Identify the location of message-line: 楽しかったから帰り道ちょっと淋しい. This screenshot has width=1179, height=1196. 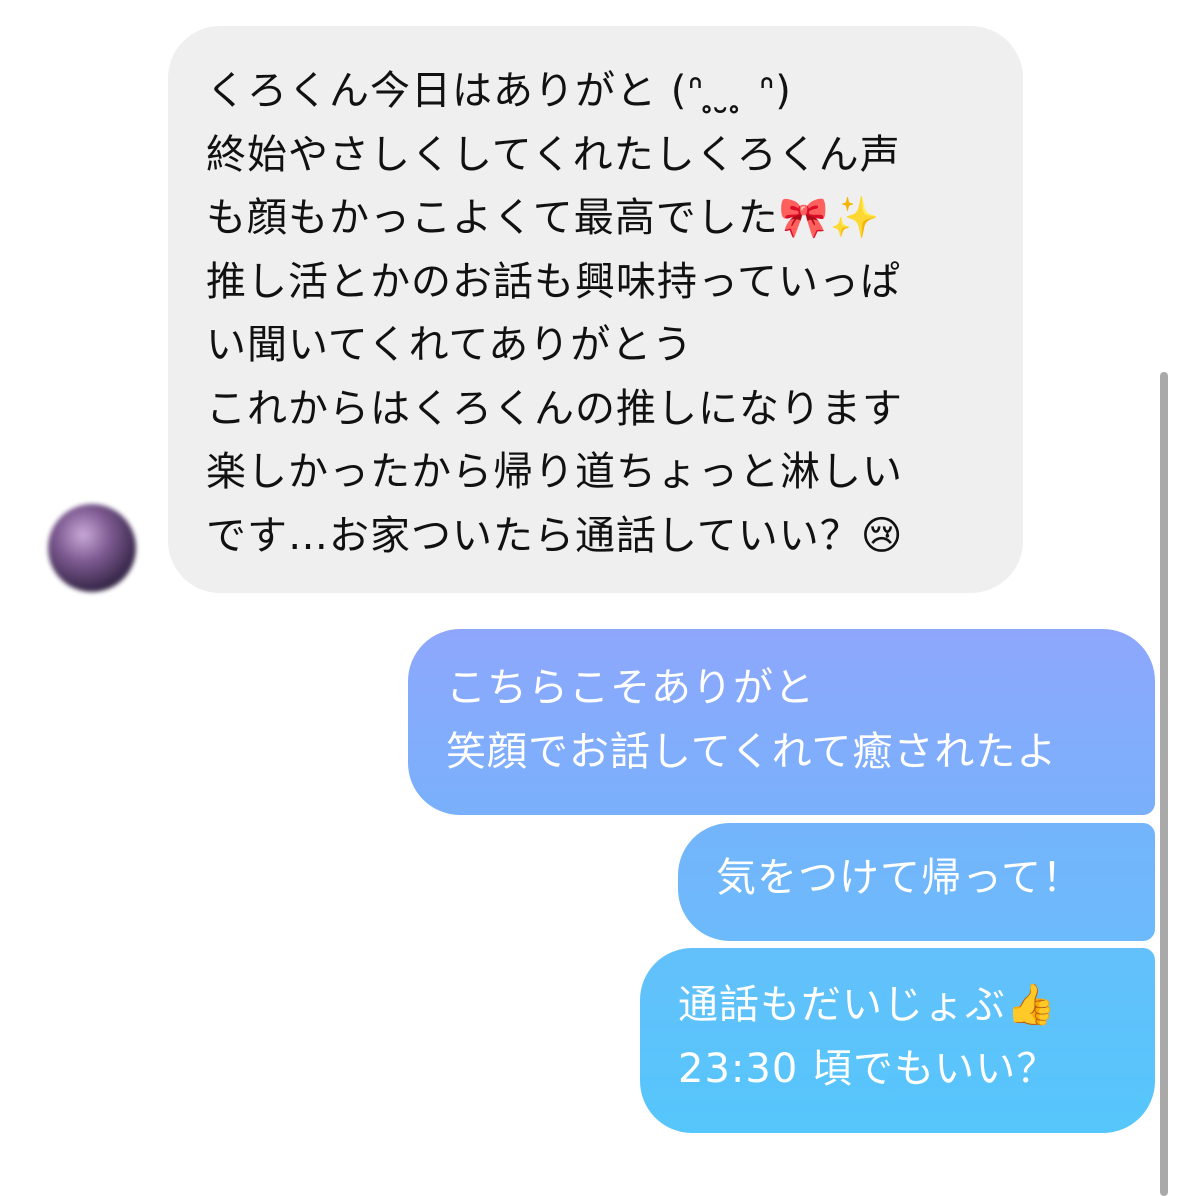
(554, 472).